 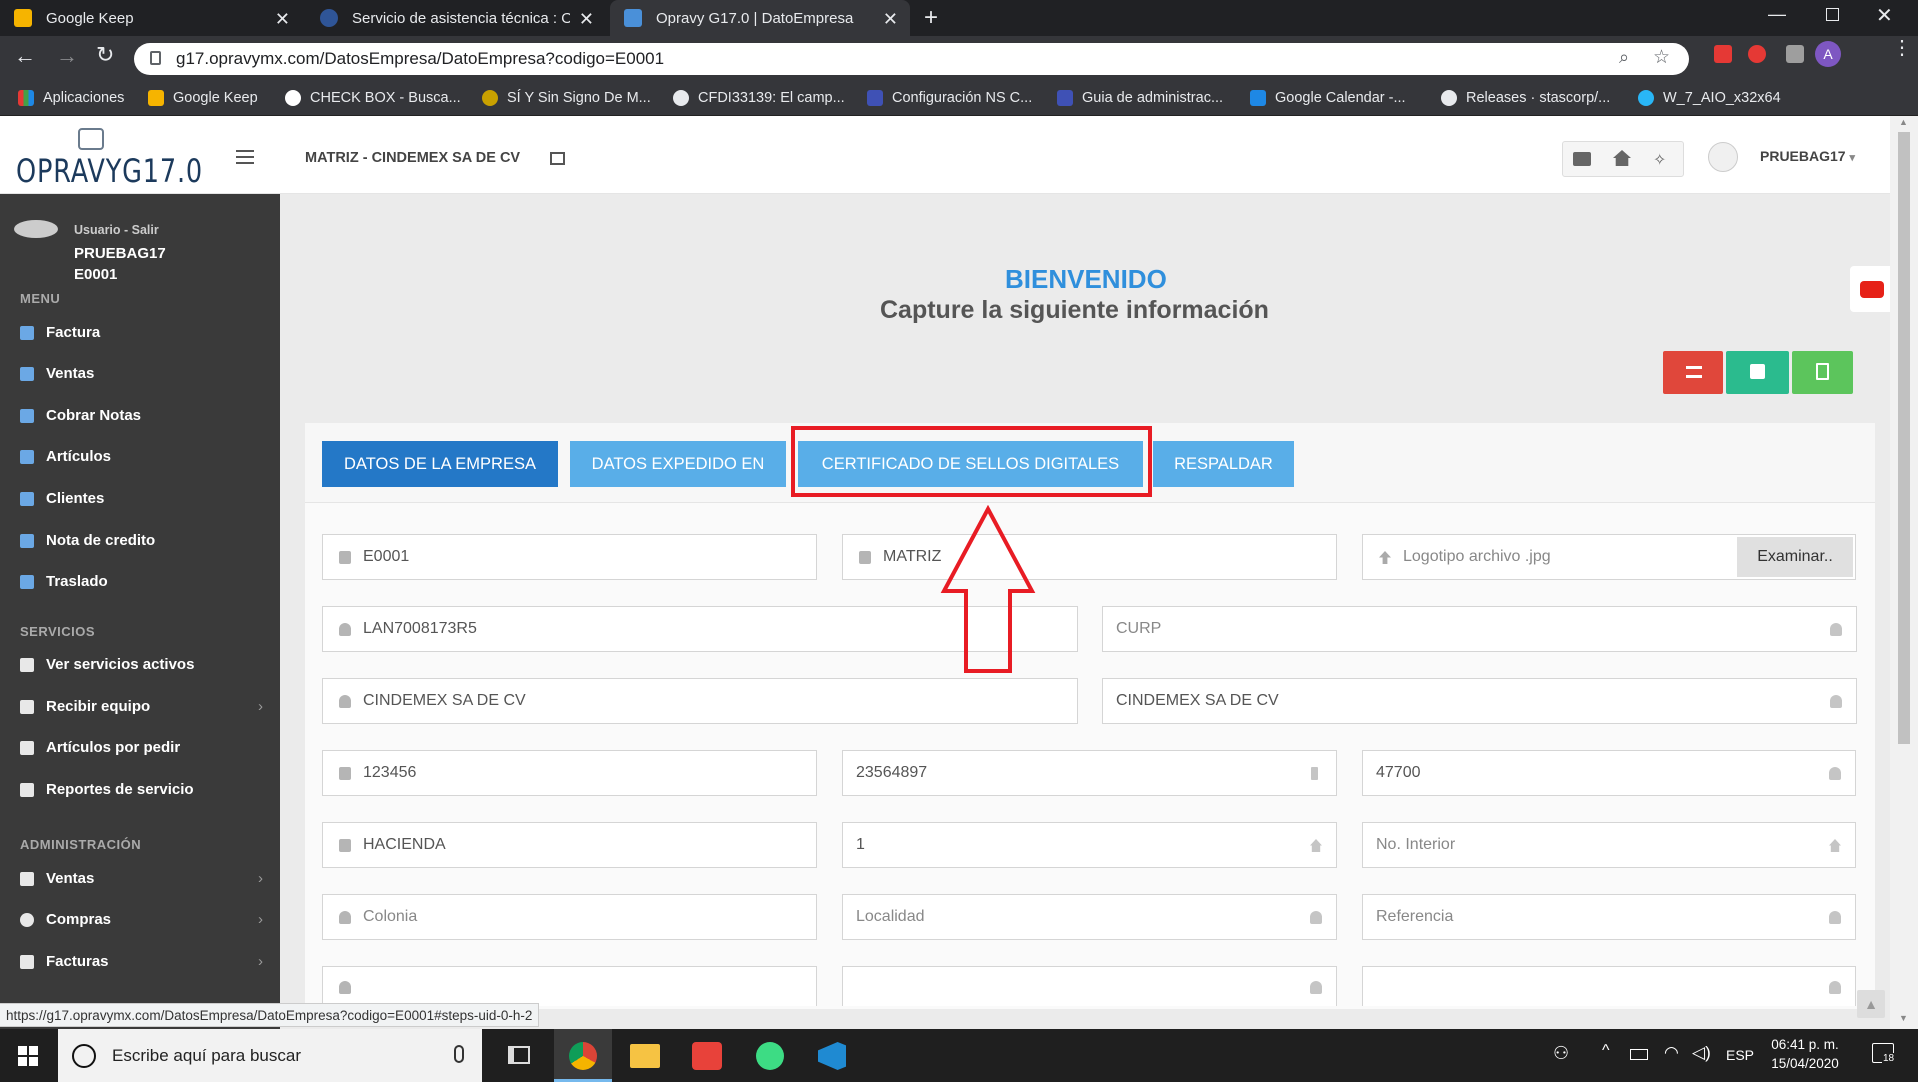 I want to click on scrollbar-thumb, so click(x=1904, y=438).